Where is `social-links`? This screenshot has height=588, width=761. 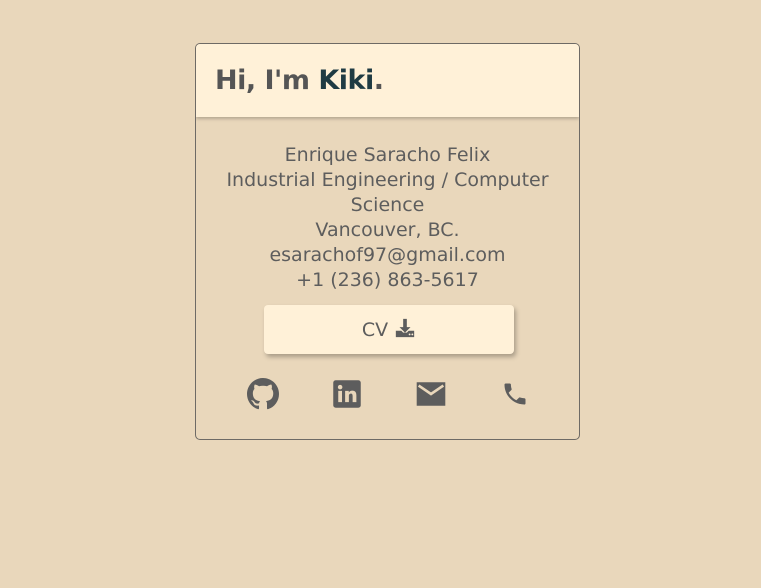 social-links is located at coordinates (387, 396).